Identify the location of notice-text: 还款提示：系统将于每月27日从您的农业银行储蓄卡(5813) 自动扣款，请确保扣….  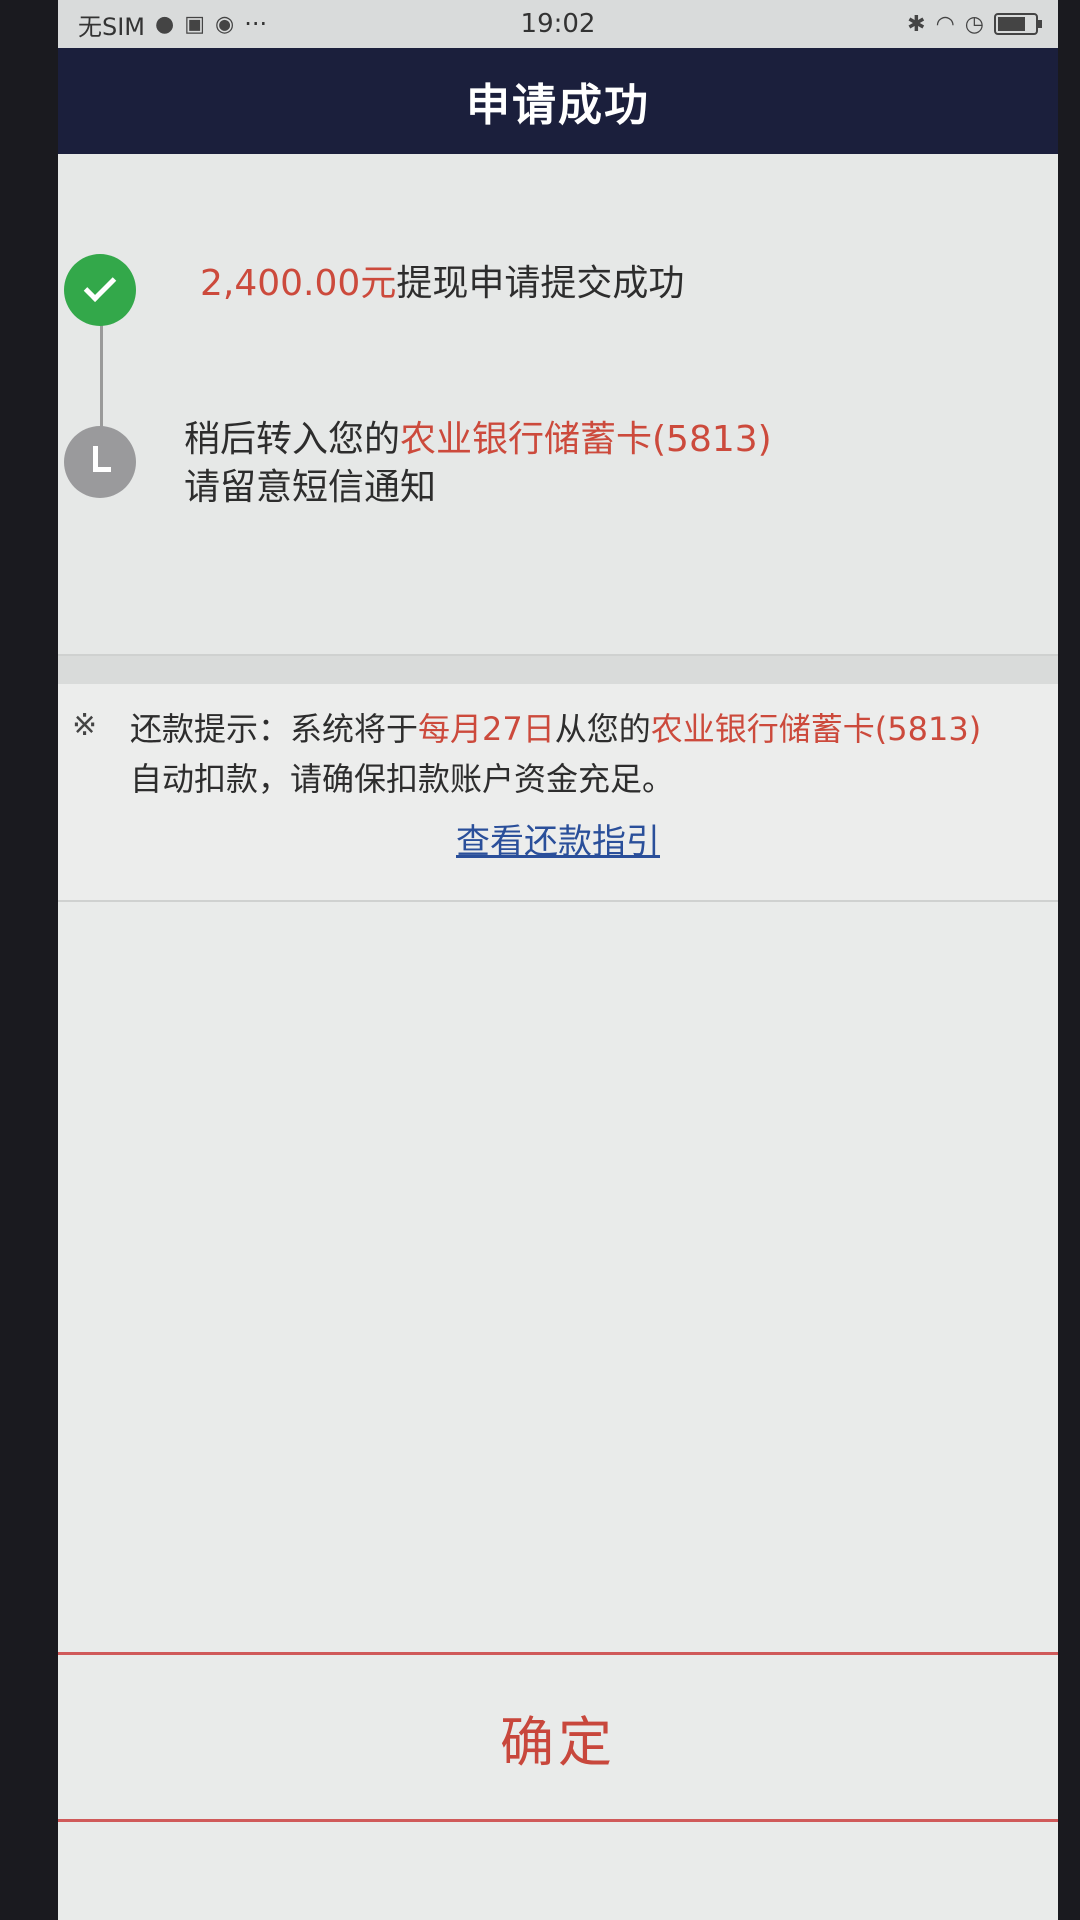
(590, 754).